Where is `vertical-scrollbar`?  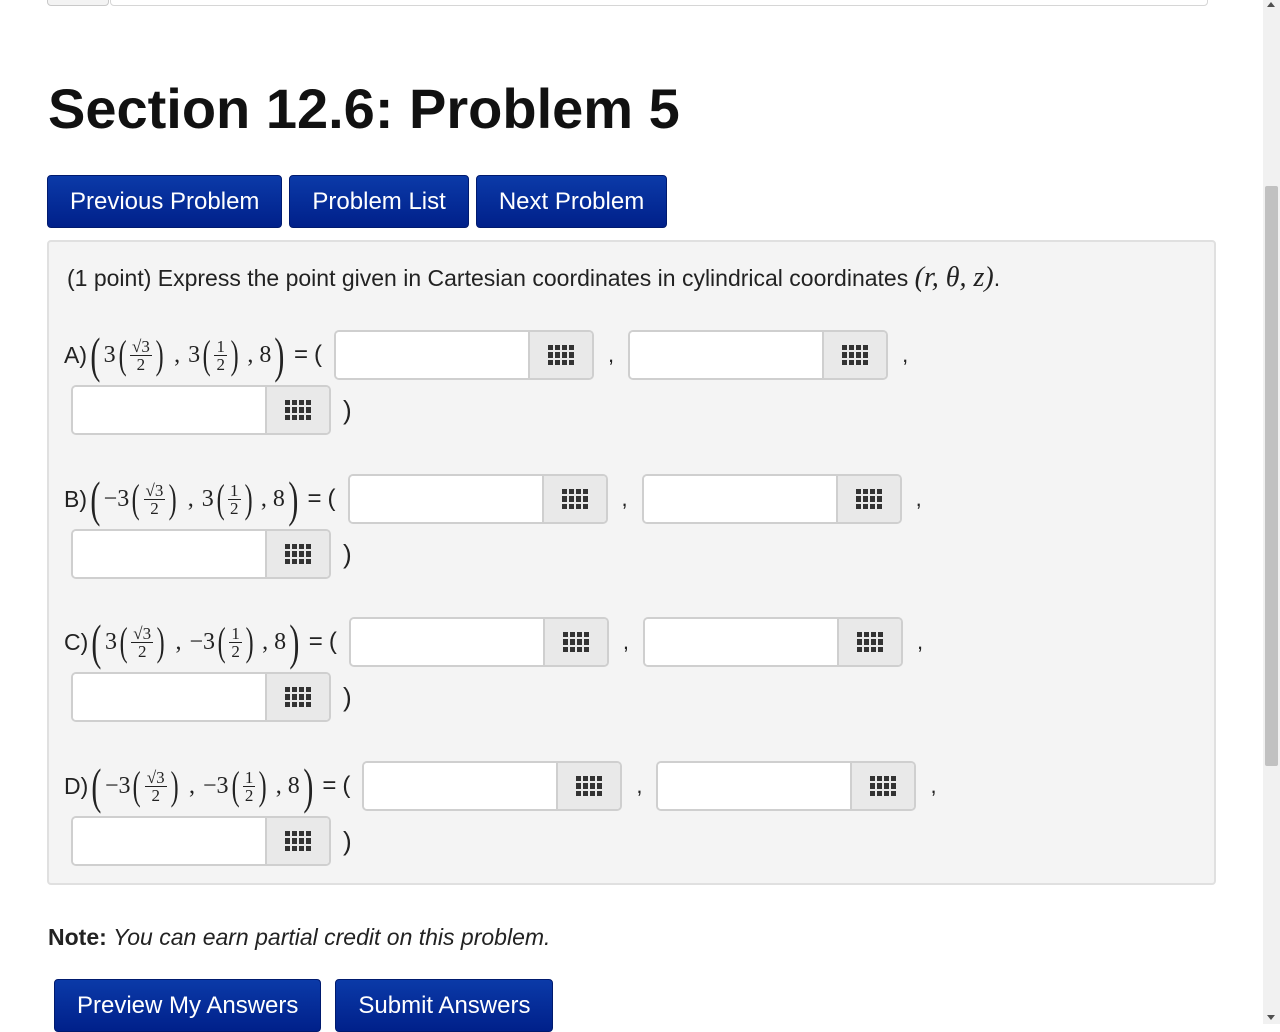 vertical-scrollbar is located at coordinates (1271, 512).